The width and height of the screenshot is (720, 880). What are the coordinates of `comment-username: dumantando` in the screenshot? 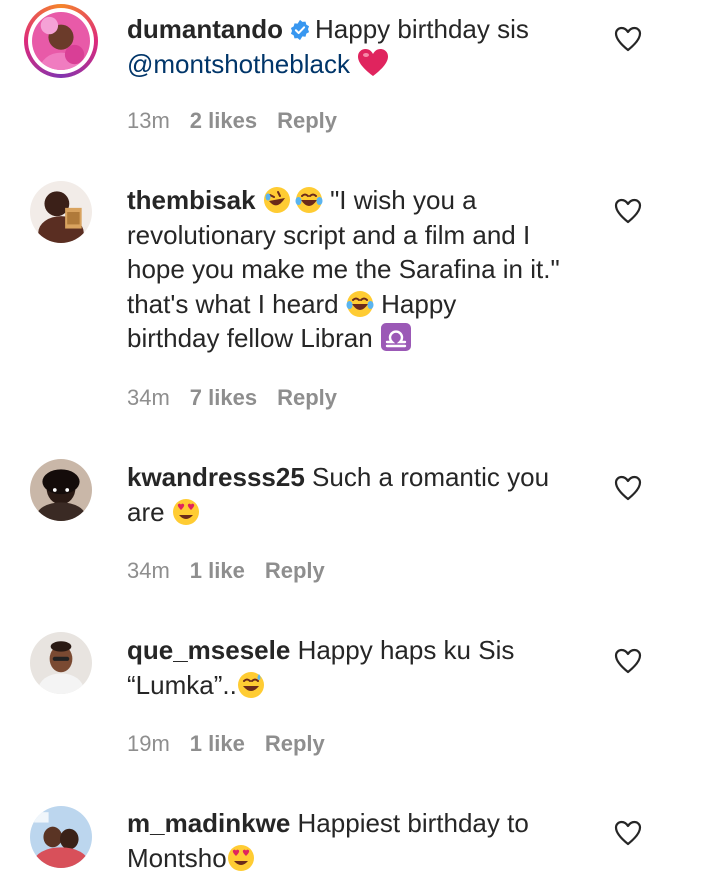 It's located at (205, 29).